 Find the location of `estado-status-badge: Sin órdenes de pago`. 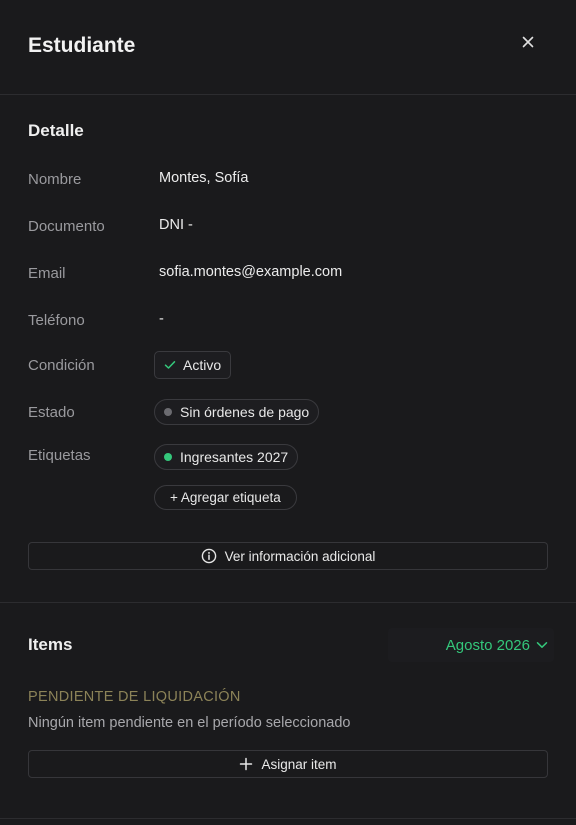

estado-status-badge: Sin órdenes de pago is located at coordinates (237, 412).